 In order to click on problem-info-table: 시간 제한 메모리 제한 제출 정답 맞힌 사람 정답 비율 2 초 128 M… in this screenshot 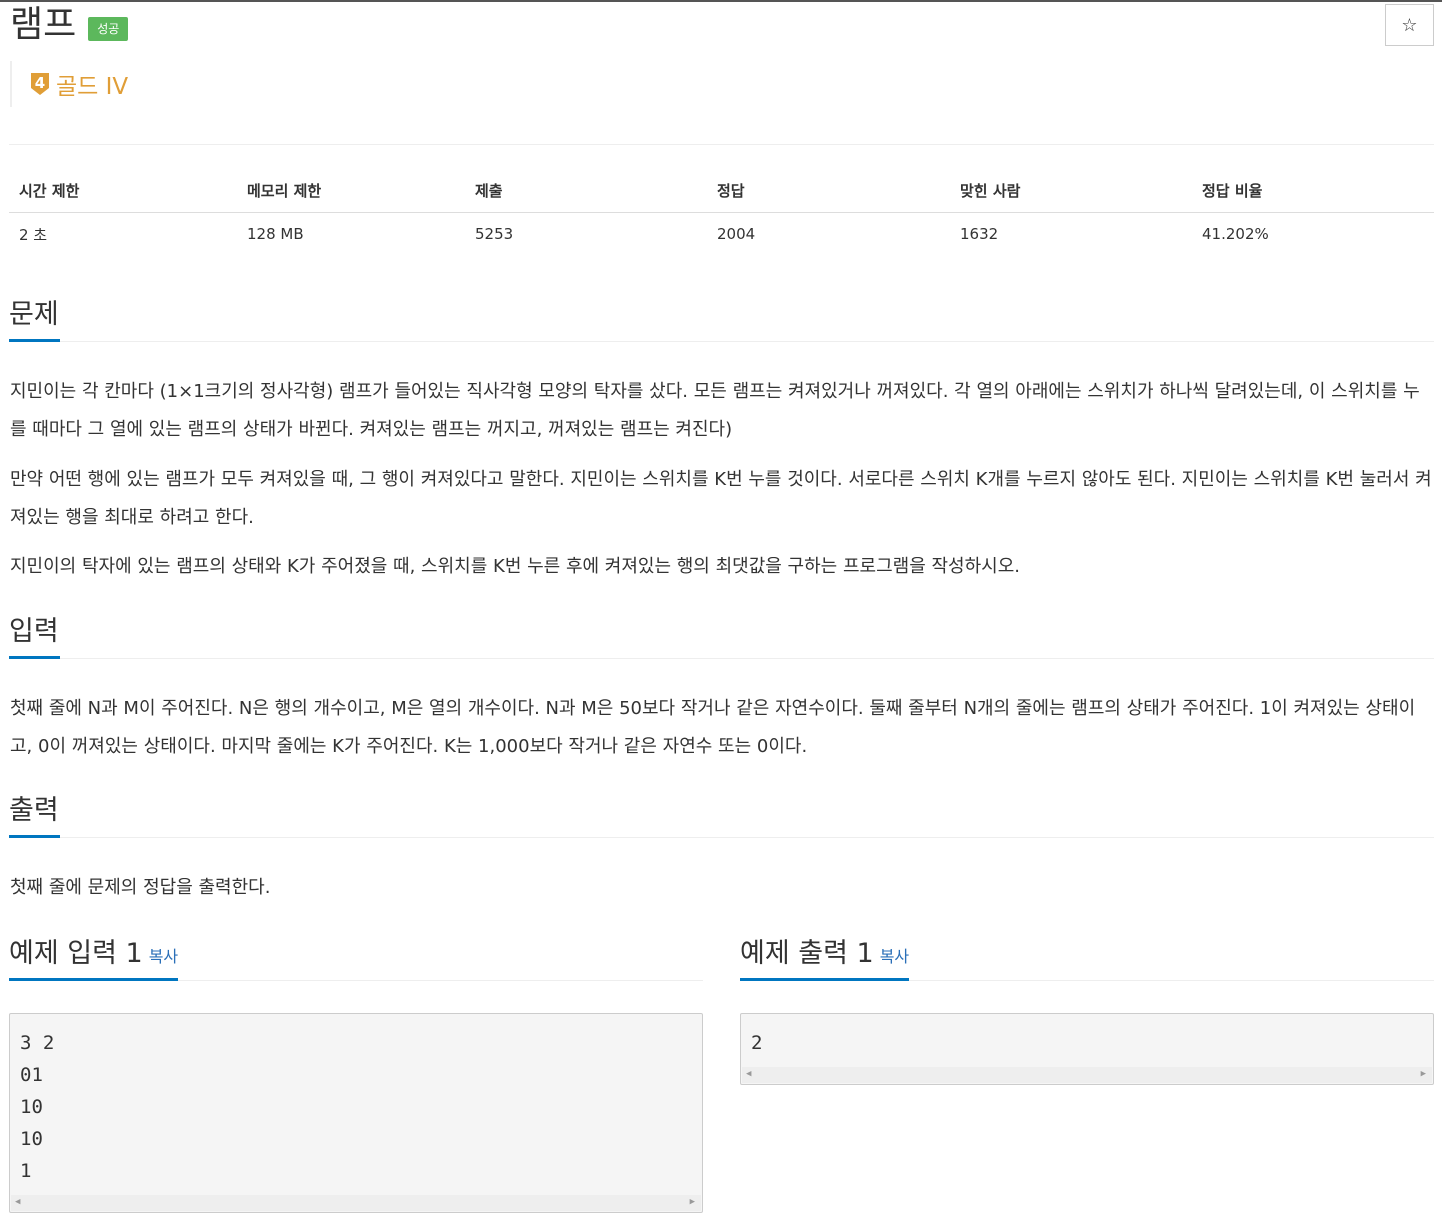, I will do `click(721, 213)`.